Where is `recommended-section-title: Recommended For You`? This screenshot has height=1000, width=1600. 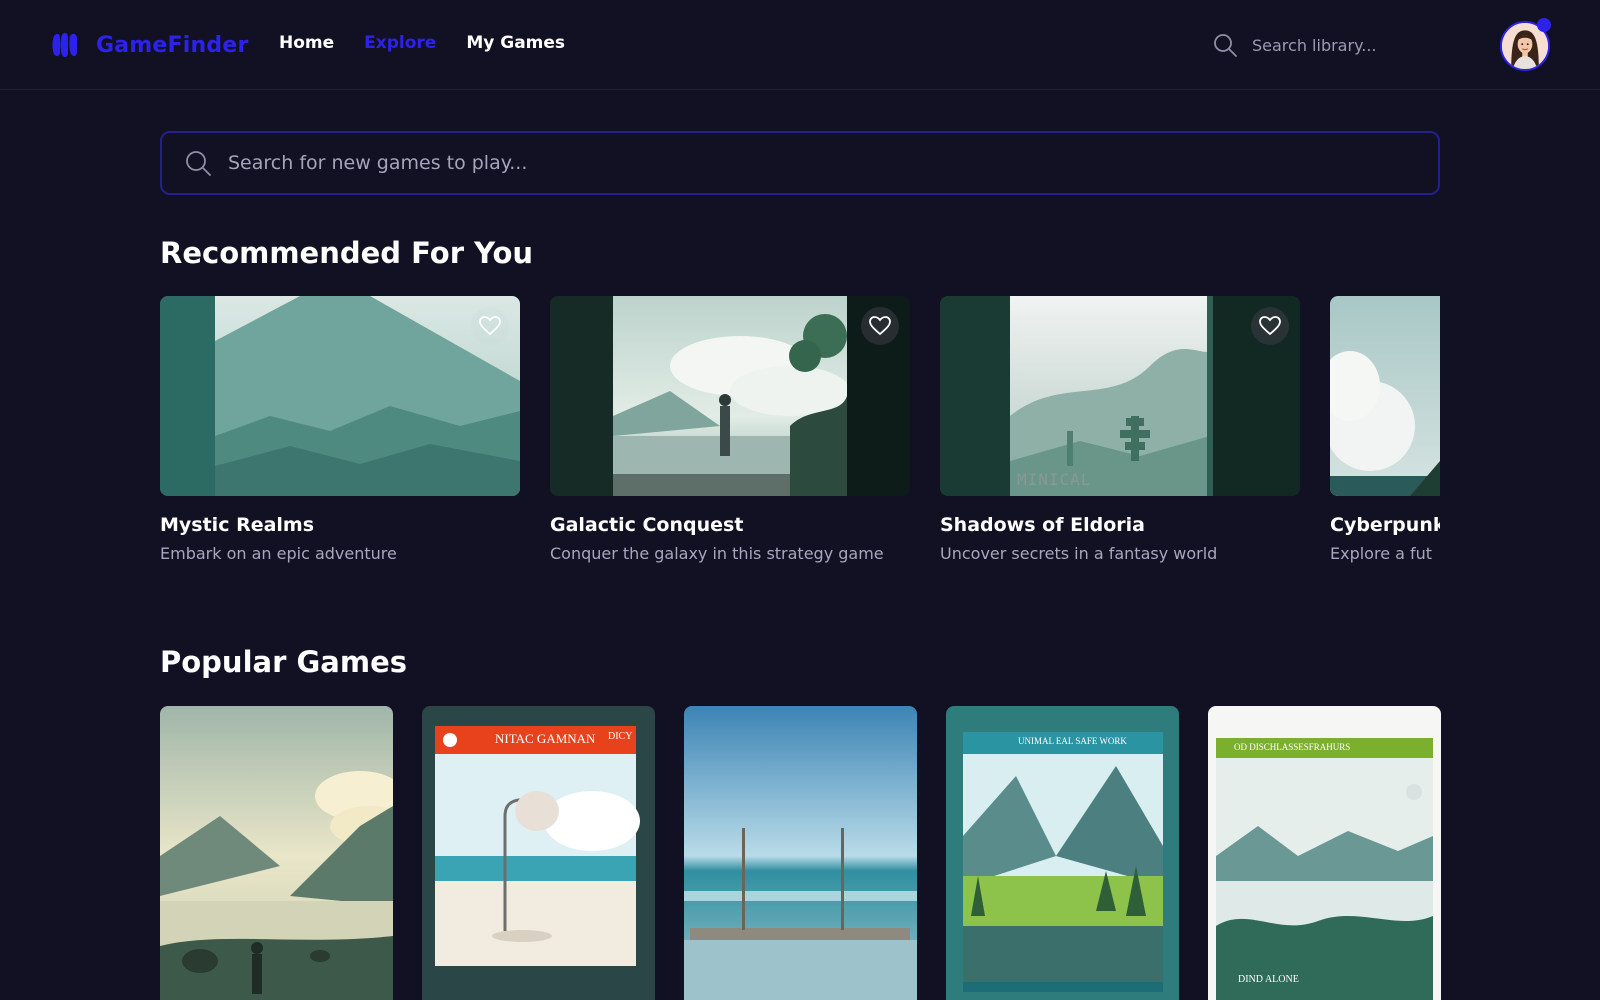
recommended-section-title: Recommended For You is located at coordinates (347, 253).